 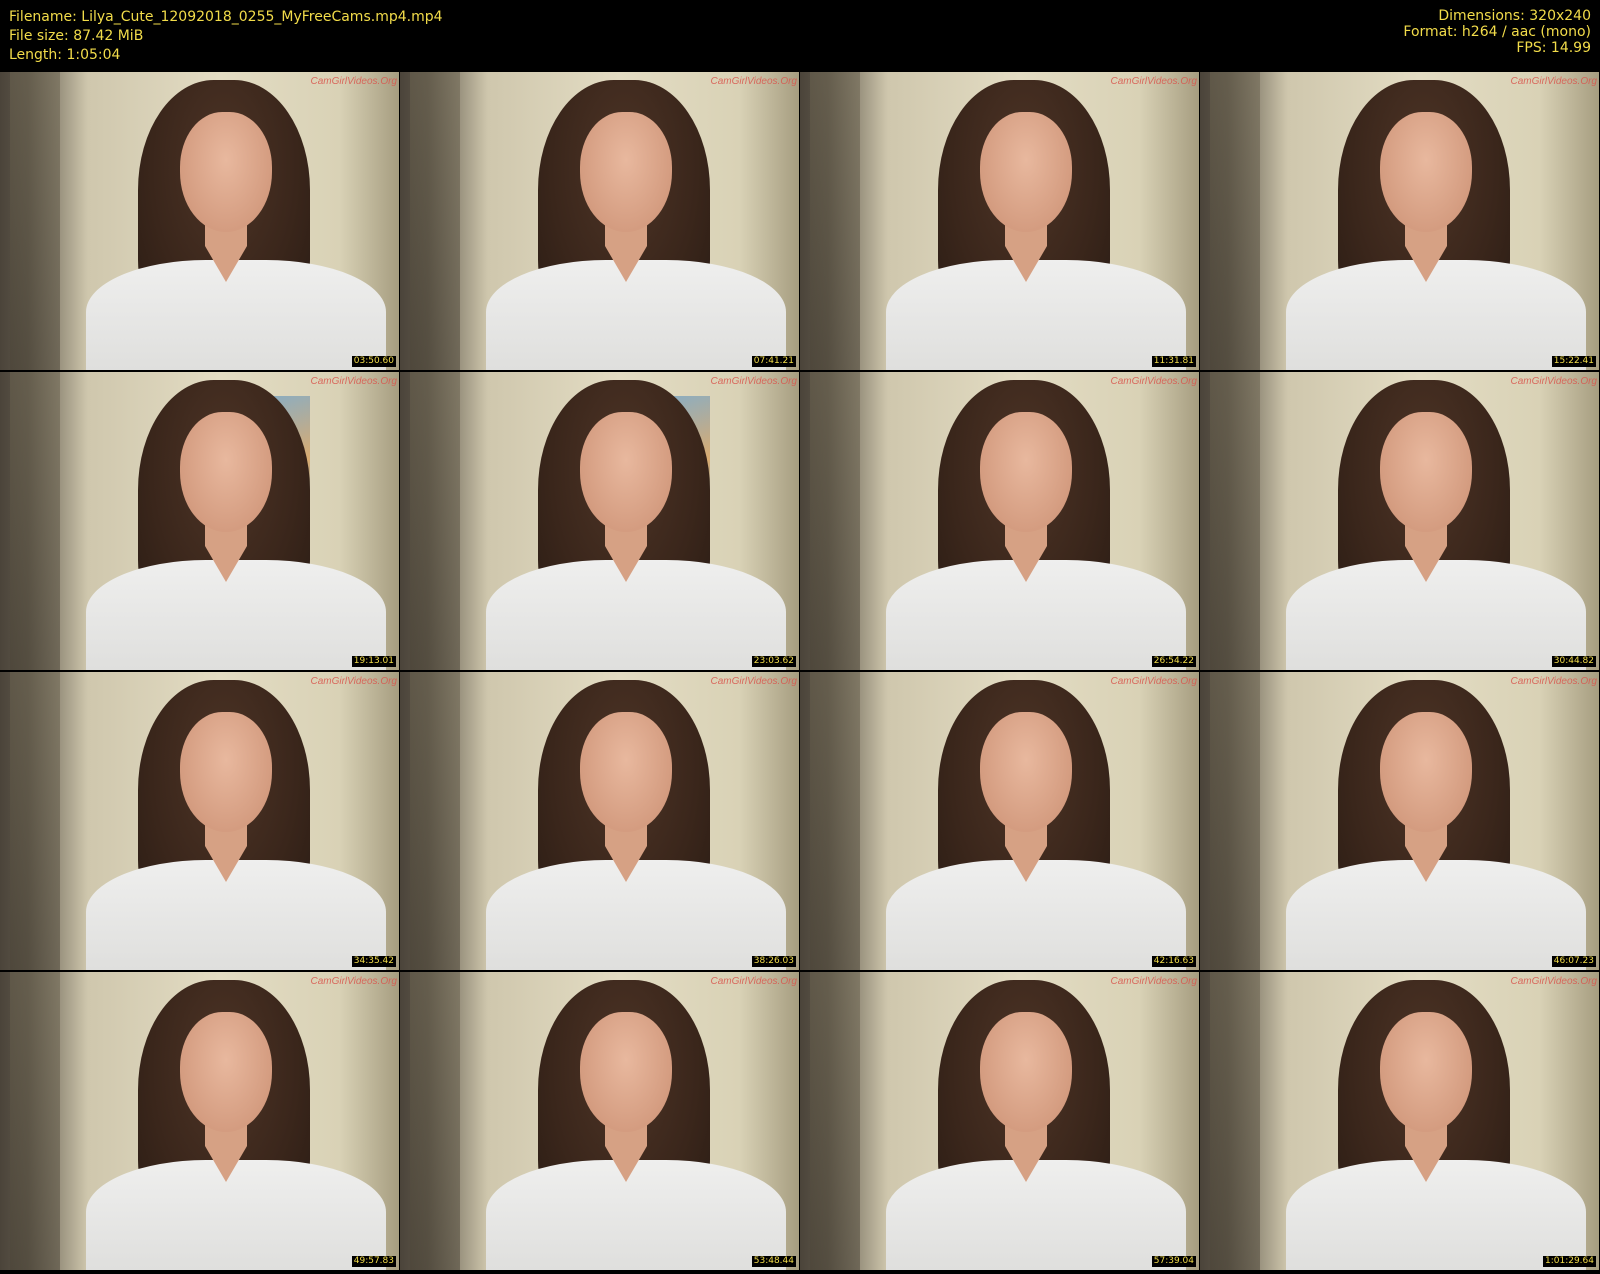 I want to click on filesize-text: File size: 87.42 MiB, so click(x=76, y=36).